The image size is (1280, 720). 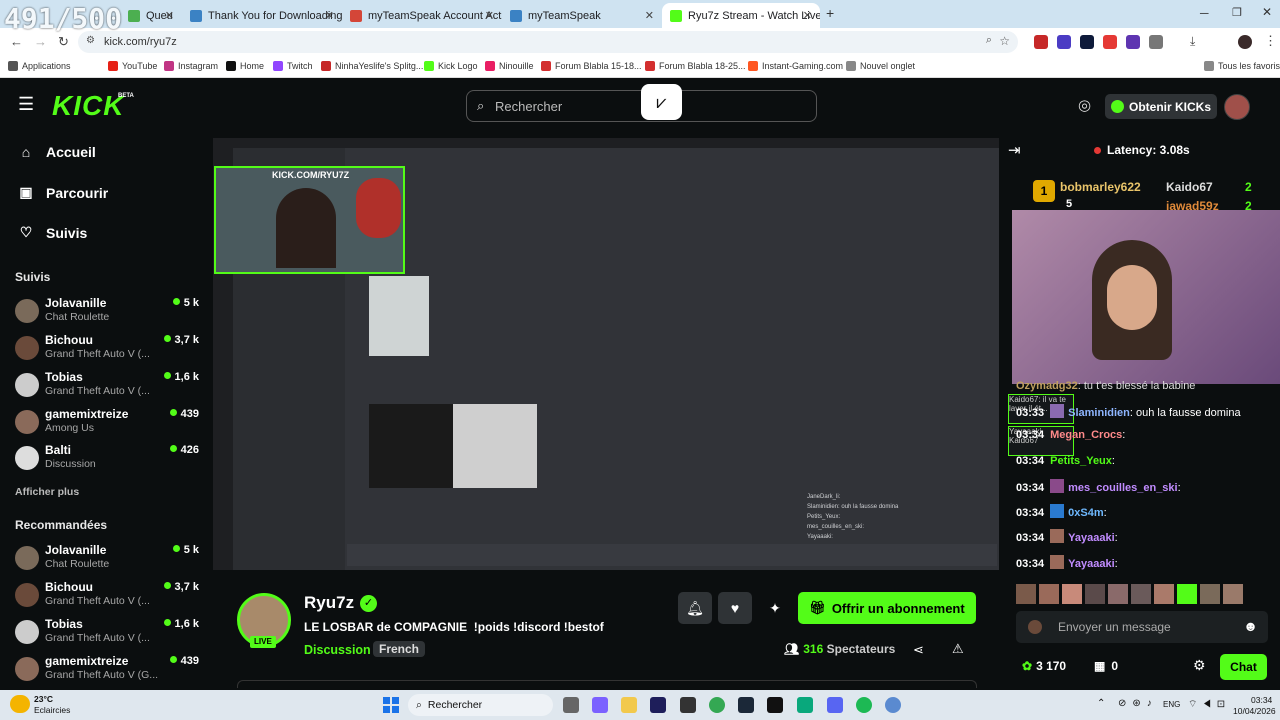 What do you see at coordinates (1237, 107) in the screenshot?
I see `user-avatar` at bounding box center [1237, 107].